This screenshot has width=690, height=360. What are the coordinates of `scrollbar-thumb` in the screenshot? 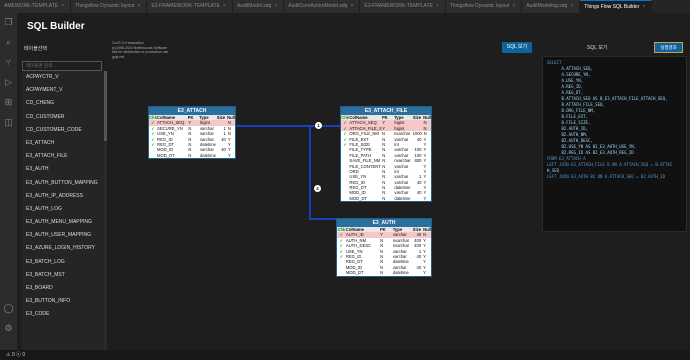 It's located at (105, 106).